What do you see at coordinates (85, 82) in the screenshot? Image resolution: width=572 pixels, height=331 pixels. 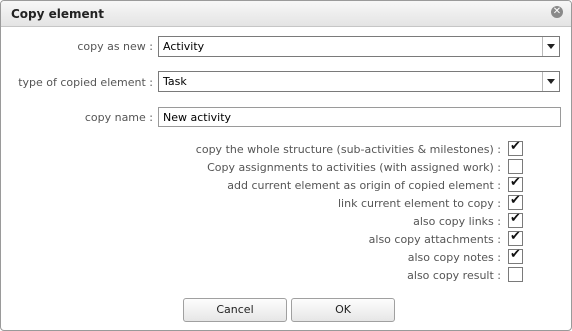 I see `type-of-copied-element-label: type of copied element :` at bounding box center [85, 82].